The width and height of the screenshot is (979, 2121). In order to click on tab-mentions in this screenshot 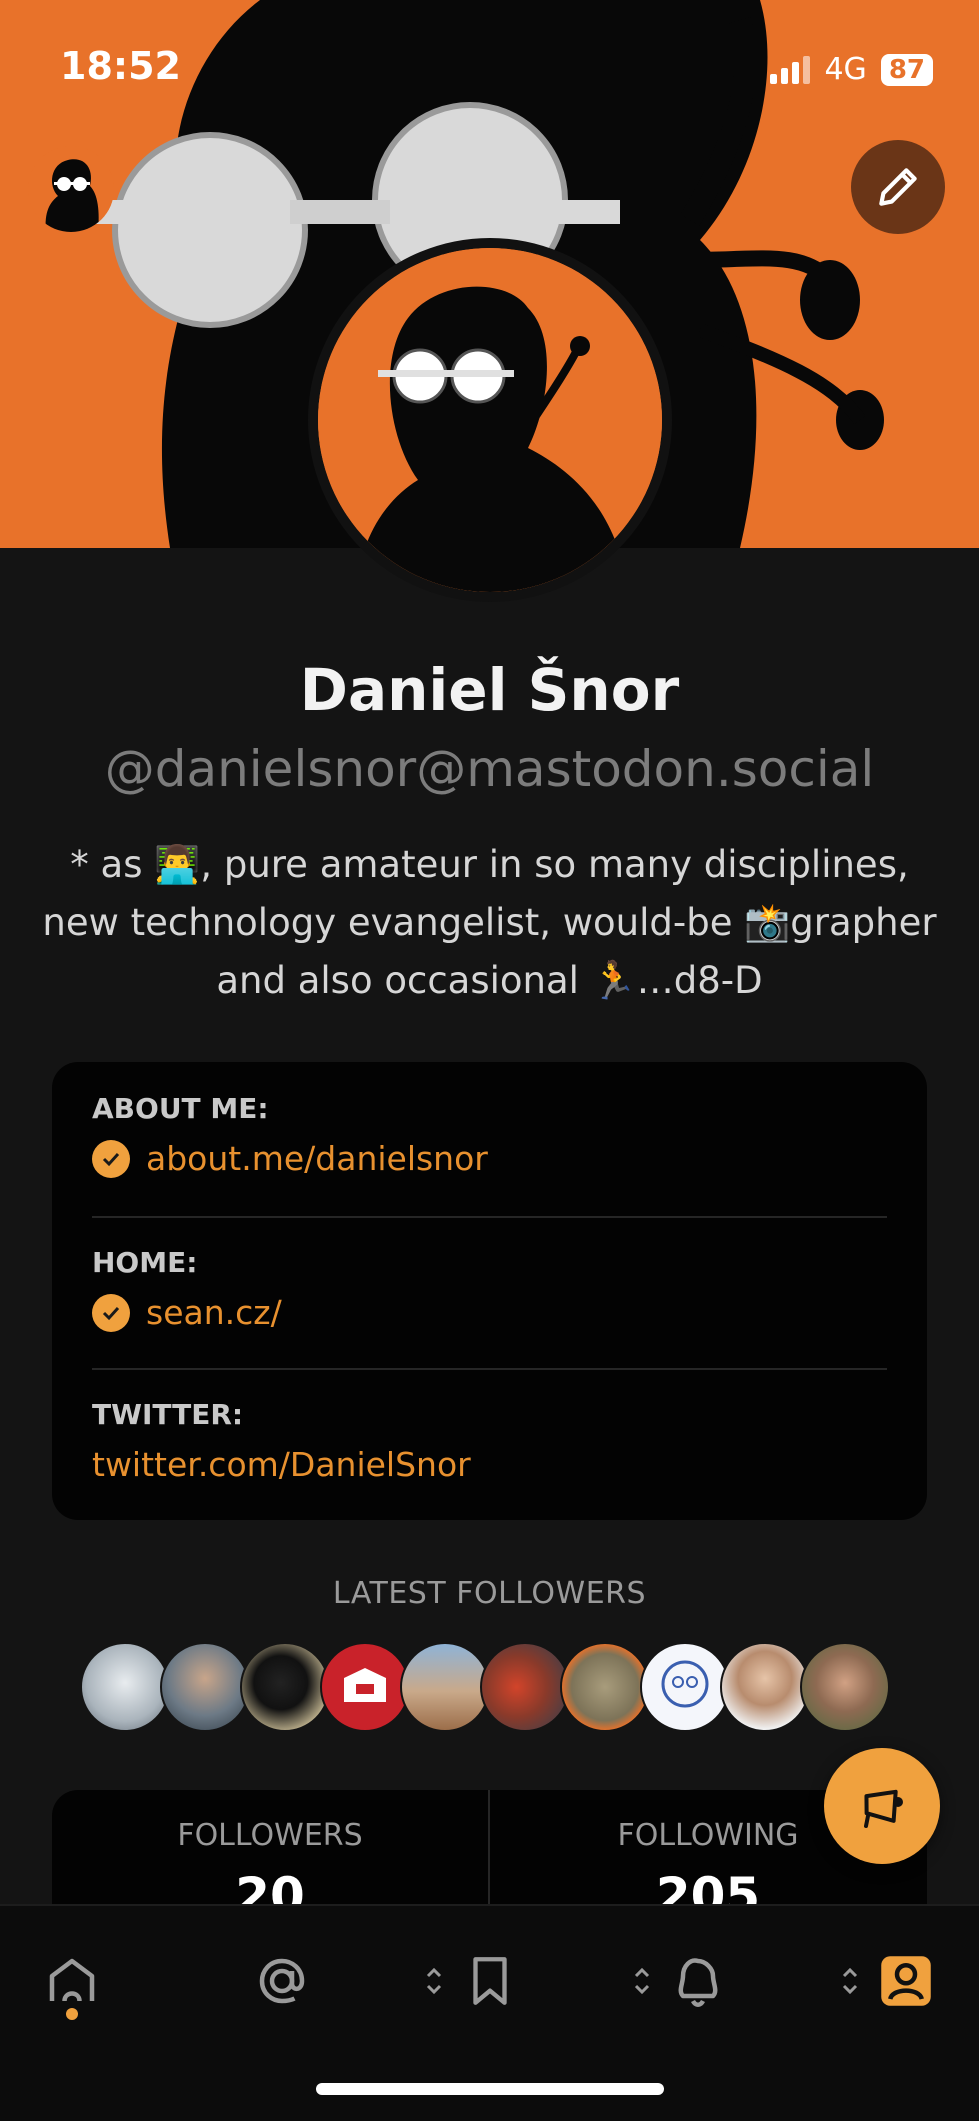, I will do `click(282, 1981)`.